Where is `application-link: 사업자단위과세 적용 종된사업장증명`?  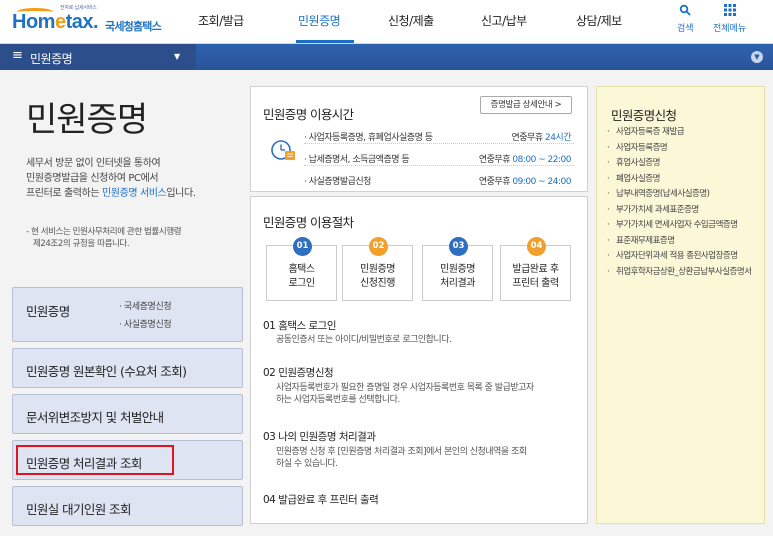
application-link: 사업자단위과세 적용 종된사업장증명 is located at coordinates (683, 256).